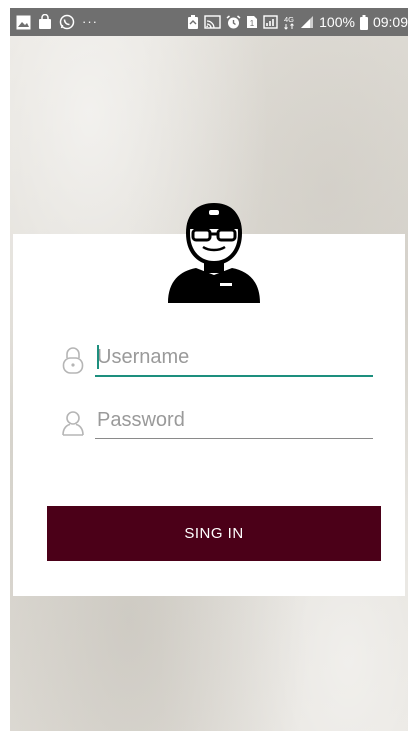 The height and width of the screenshot is (731, 408). I want to click on alarm-icon, so click(233, 21).